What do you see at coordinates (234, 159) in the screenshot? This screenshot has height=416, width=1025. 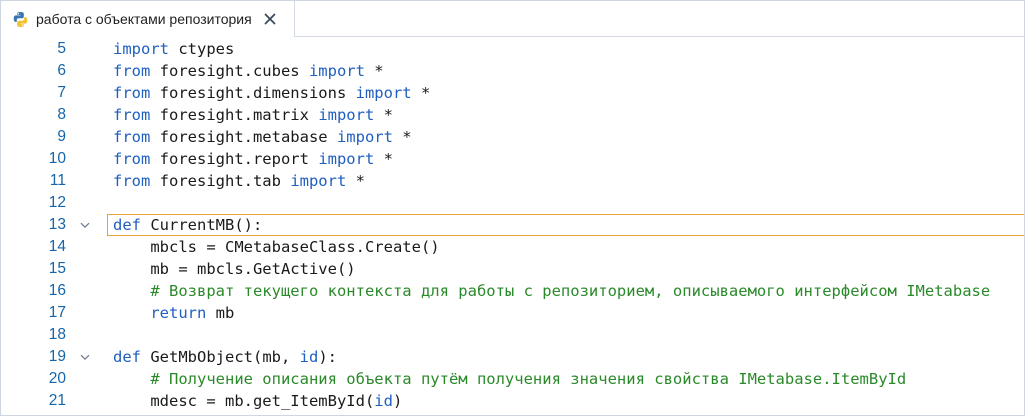 I see `text-token: foresight.report` at bounding box center [234, 159].